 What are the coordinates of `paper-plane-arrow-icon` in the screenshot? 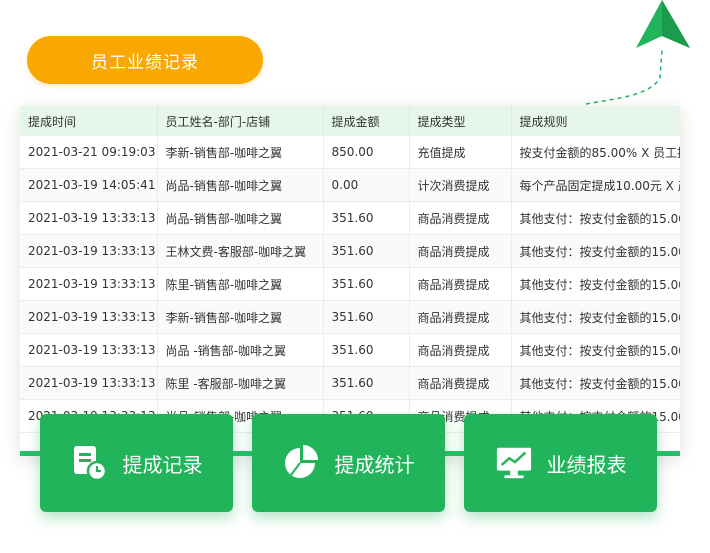 It's located at (637, 52).